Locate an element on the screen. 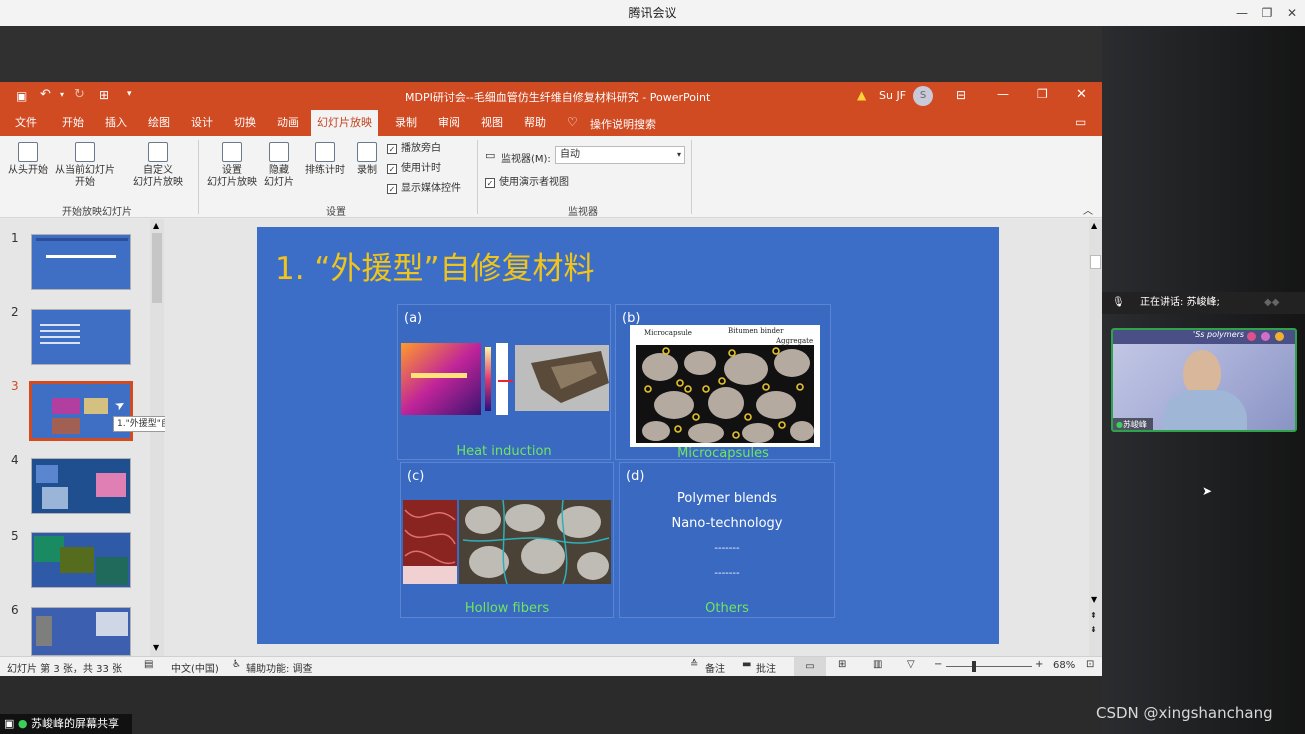  normal-view-icon: ▭ is located at coordinates (810, 666).